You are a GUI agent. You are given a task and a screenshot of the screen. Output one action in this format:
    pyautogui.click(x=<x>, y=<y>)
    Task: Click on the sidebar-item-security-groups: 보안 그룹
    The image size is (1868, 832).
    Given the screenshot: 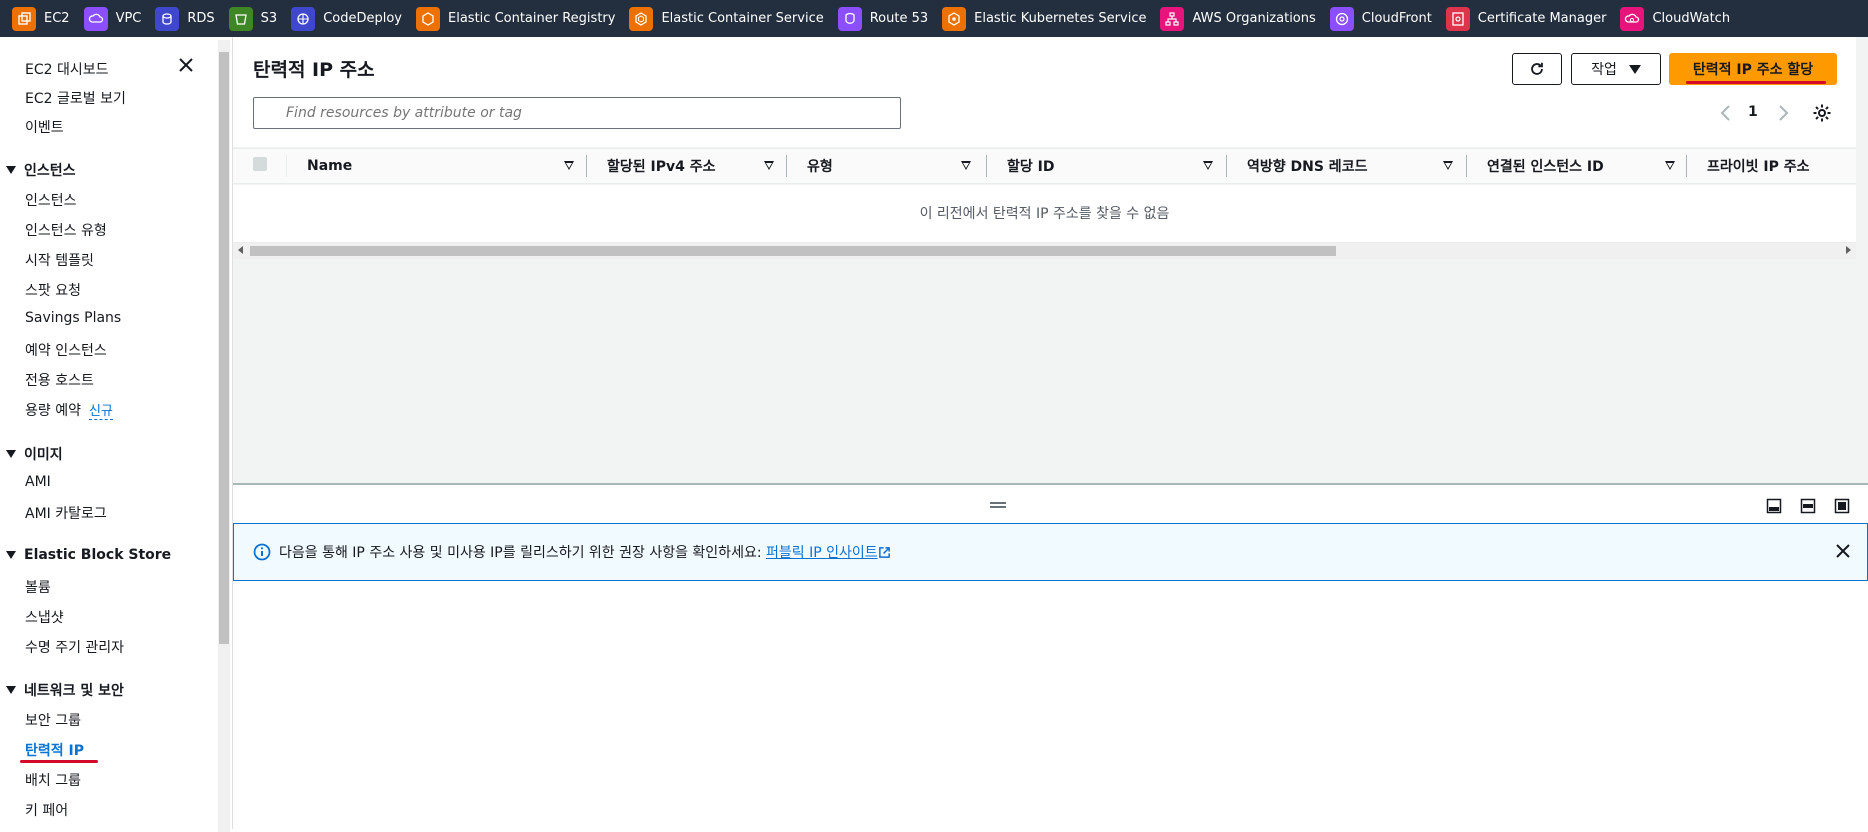 What is the action you would take?
    pyautogui.click(x=53, y=720)
    